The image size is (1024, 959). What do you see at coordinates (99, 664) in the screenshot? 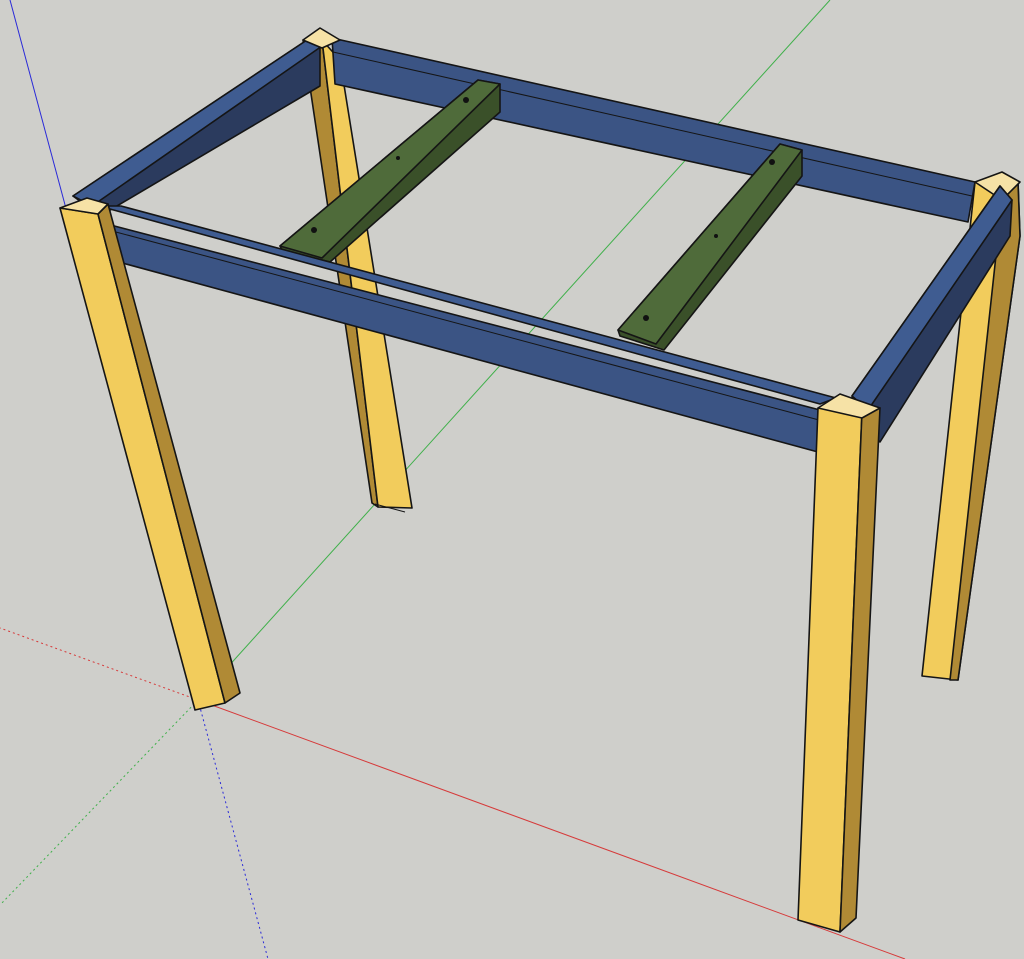
I see `red-axis-negative` at bounding box center [99, 664].